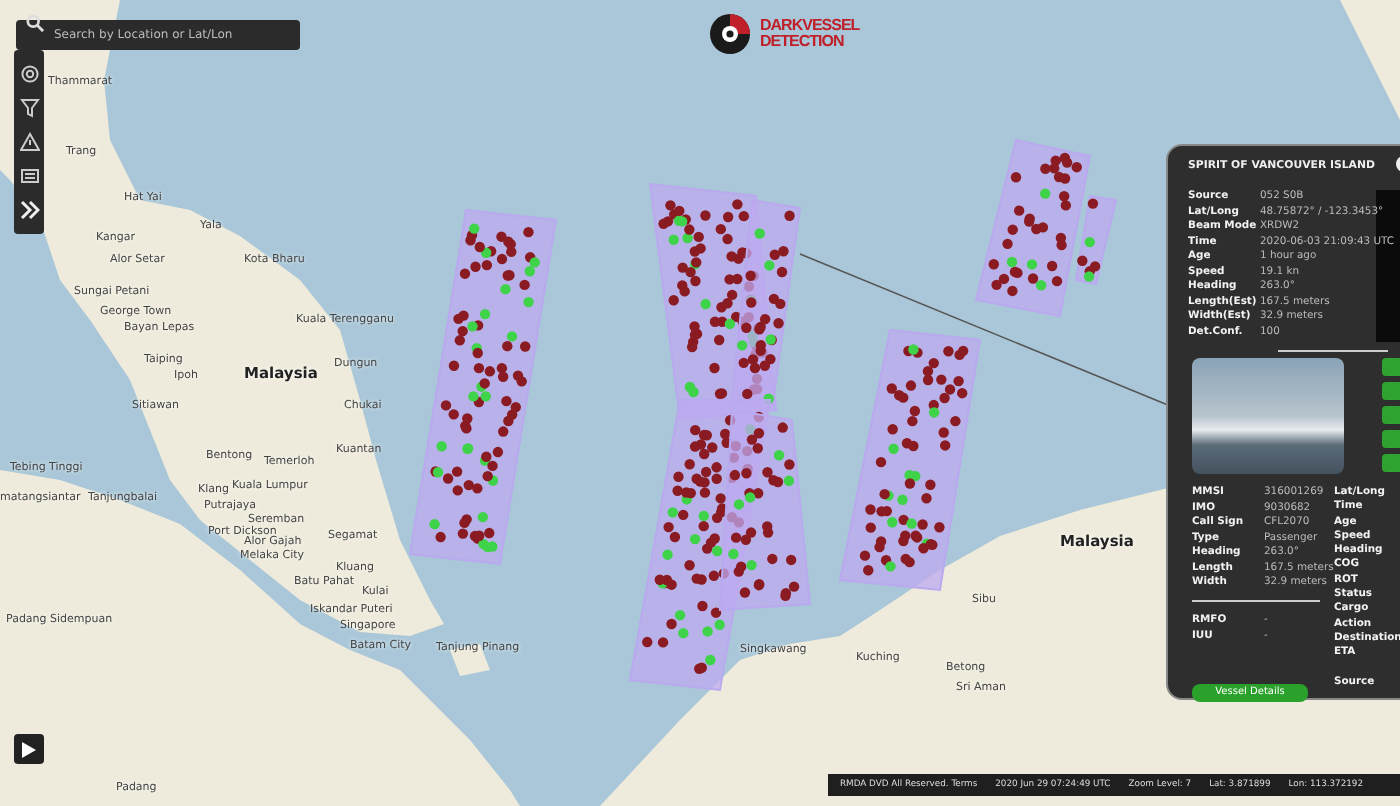 Image resolution: width=1400 pixels, height=806 pixels. What do you see at coordinates (29, 107) in the screenshot?
I see `filter-icon` at bounding box center [29, 107].